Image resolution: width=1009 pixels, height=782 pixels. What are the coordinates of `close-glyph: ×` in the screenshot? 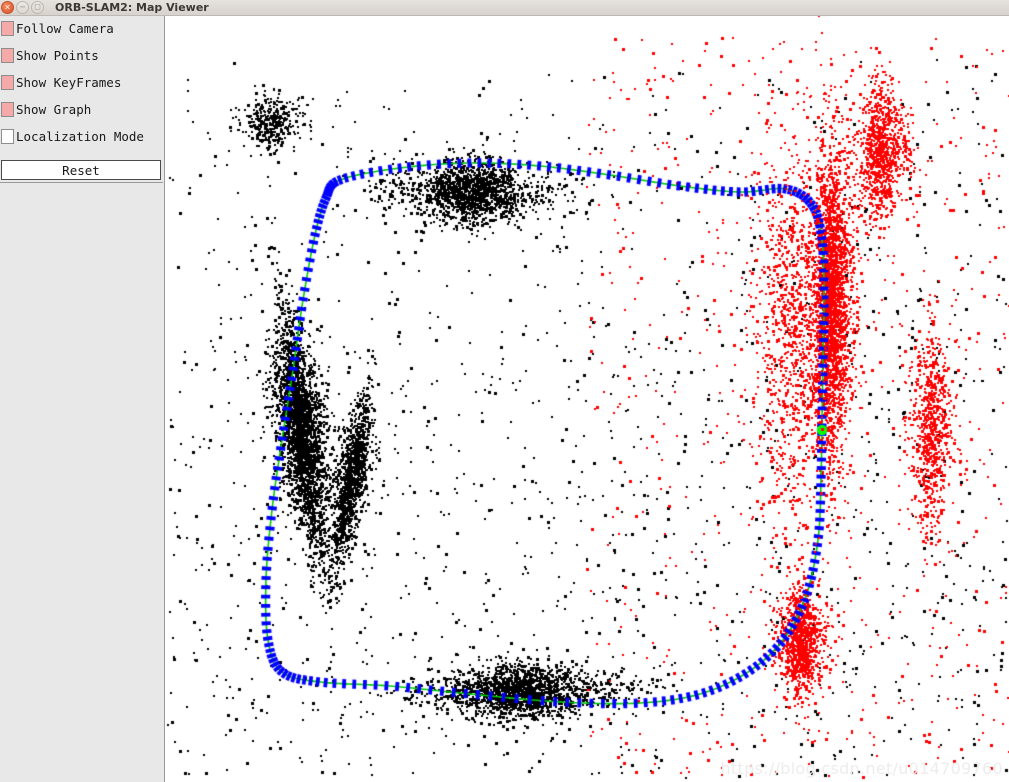 It's located at (7, 6).